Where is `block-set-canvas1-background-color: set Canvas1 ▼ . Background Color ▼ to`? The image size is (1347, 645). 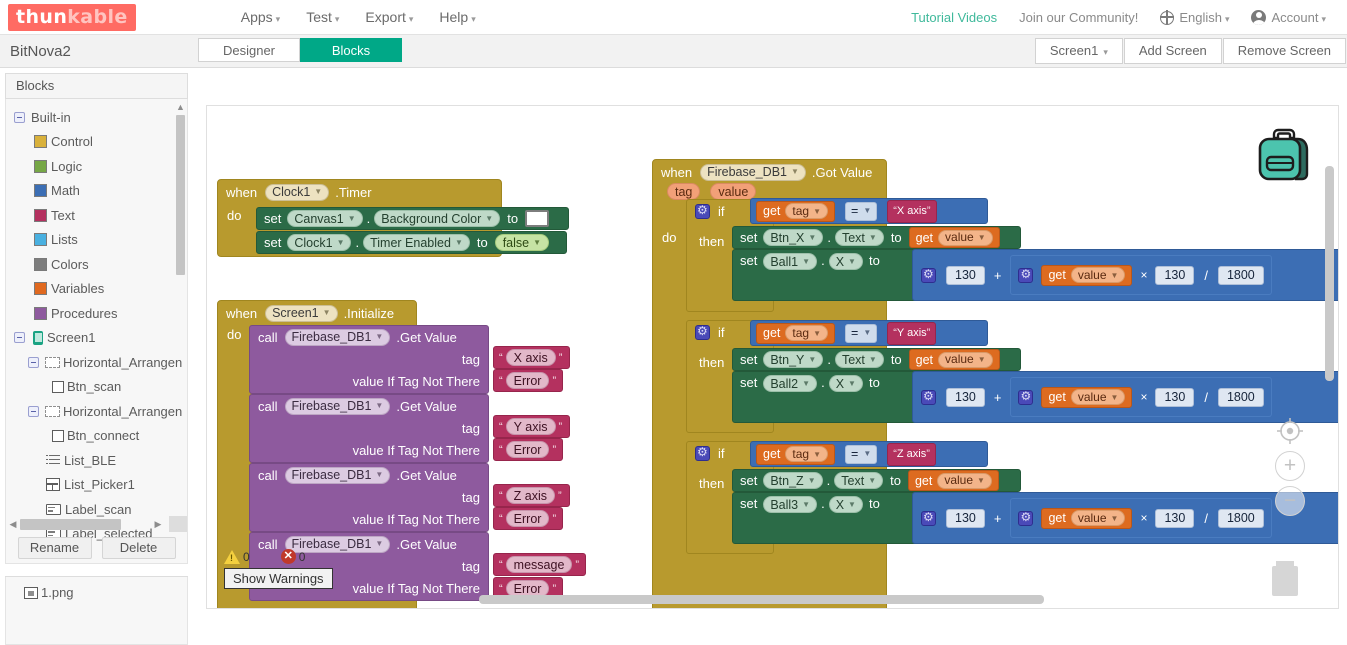 block-set-canvas1-background-color: set Canvas1 ▼ . Background Color ▼ to is located at coordinates (412, 218).